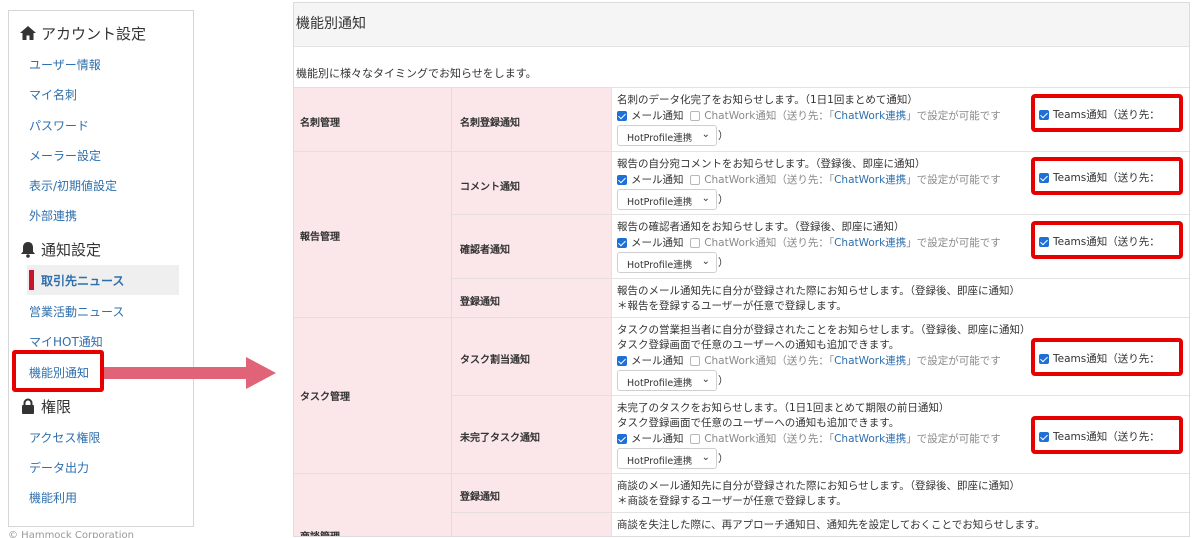 The image size is (1196, 538). Describe the element at coordinates (64, 437) in the screenshot. I see `sidebar-item-access: アクセス権限` at that location.